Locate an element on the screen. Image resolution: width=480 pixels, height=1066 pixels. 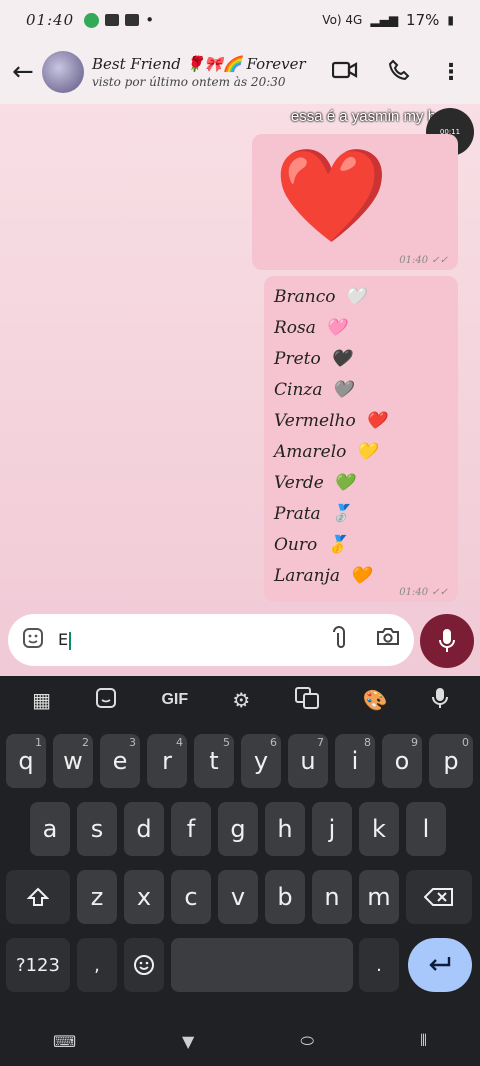
battery-icon: ▮ is located at coordinates (450, 20).